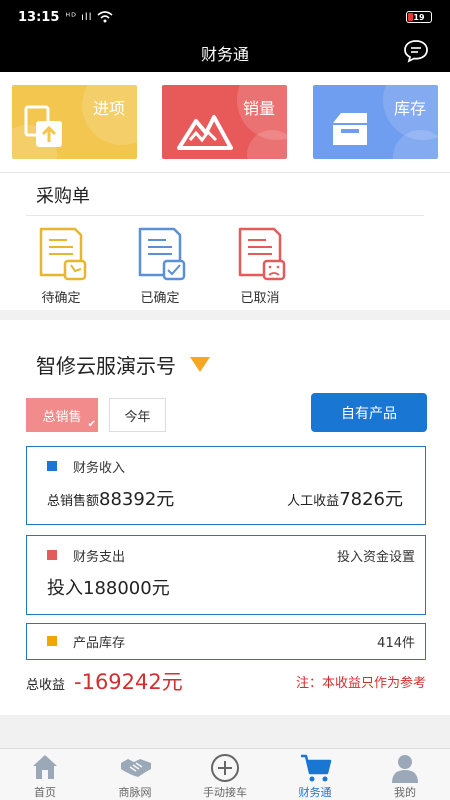  Describe the element at coordinates (99, 643) in the screenshot. I see `inventory-title: 产品库存` at that location.